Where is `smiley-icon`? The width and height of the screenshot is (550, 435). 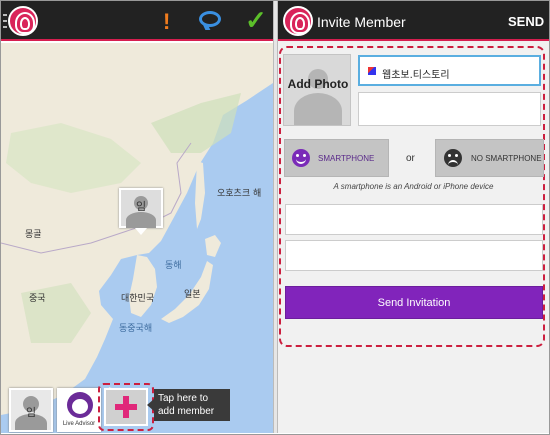 smiley-icon is located at coordinates (301, 158).